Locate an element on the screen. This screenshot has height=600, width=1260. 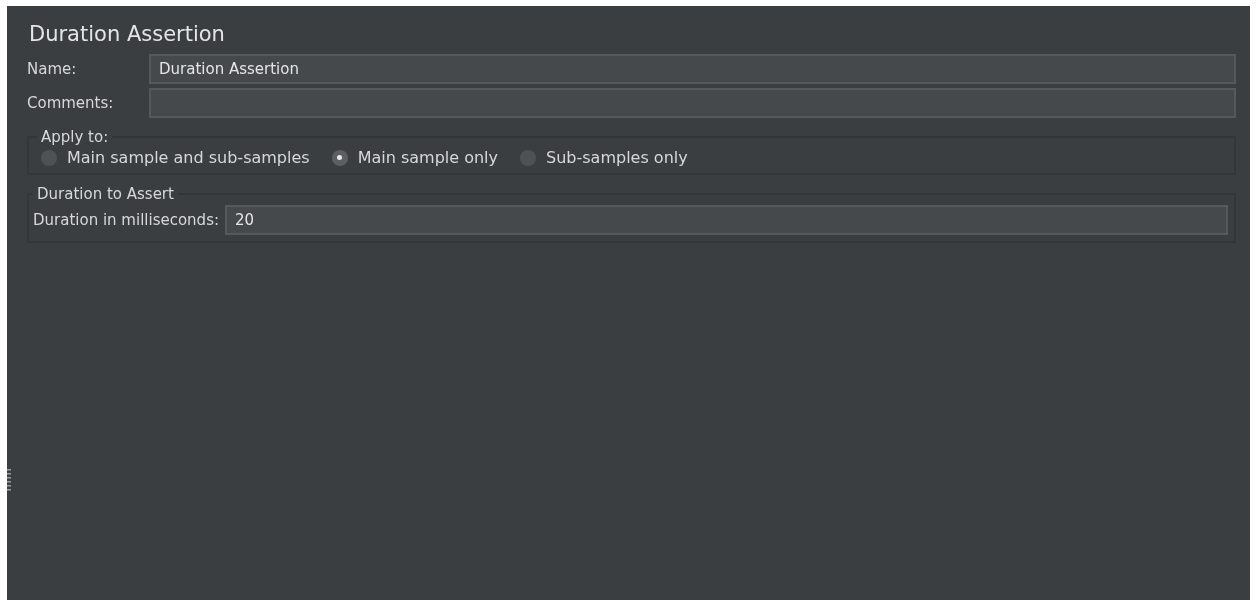
group-legend: Apply to: is located at coordinates (75, 137).